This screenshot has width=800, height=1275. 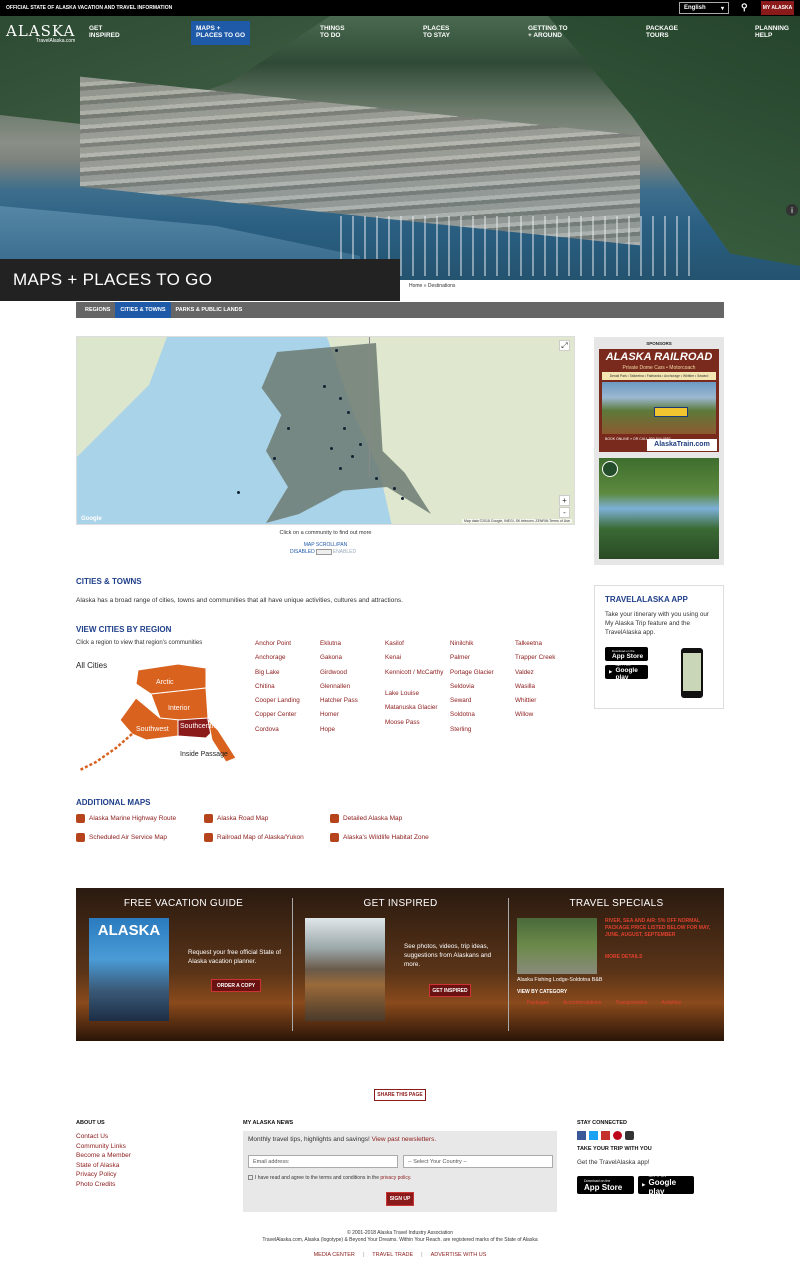 I want to click on language-select: English ▾, so click(x=704, y=8).